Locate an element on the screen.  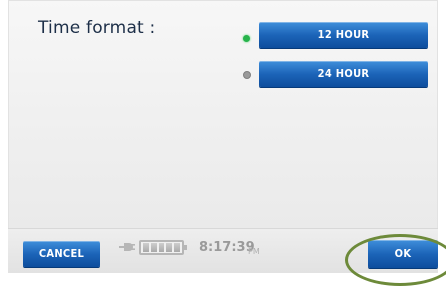
unselected-indicator-24-hour is located at coordinates (247, 75).